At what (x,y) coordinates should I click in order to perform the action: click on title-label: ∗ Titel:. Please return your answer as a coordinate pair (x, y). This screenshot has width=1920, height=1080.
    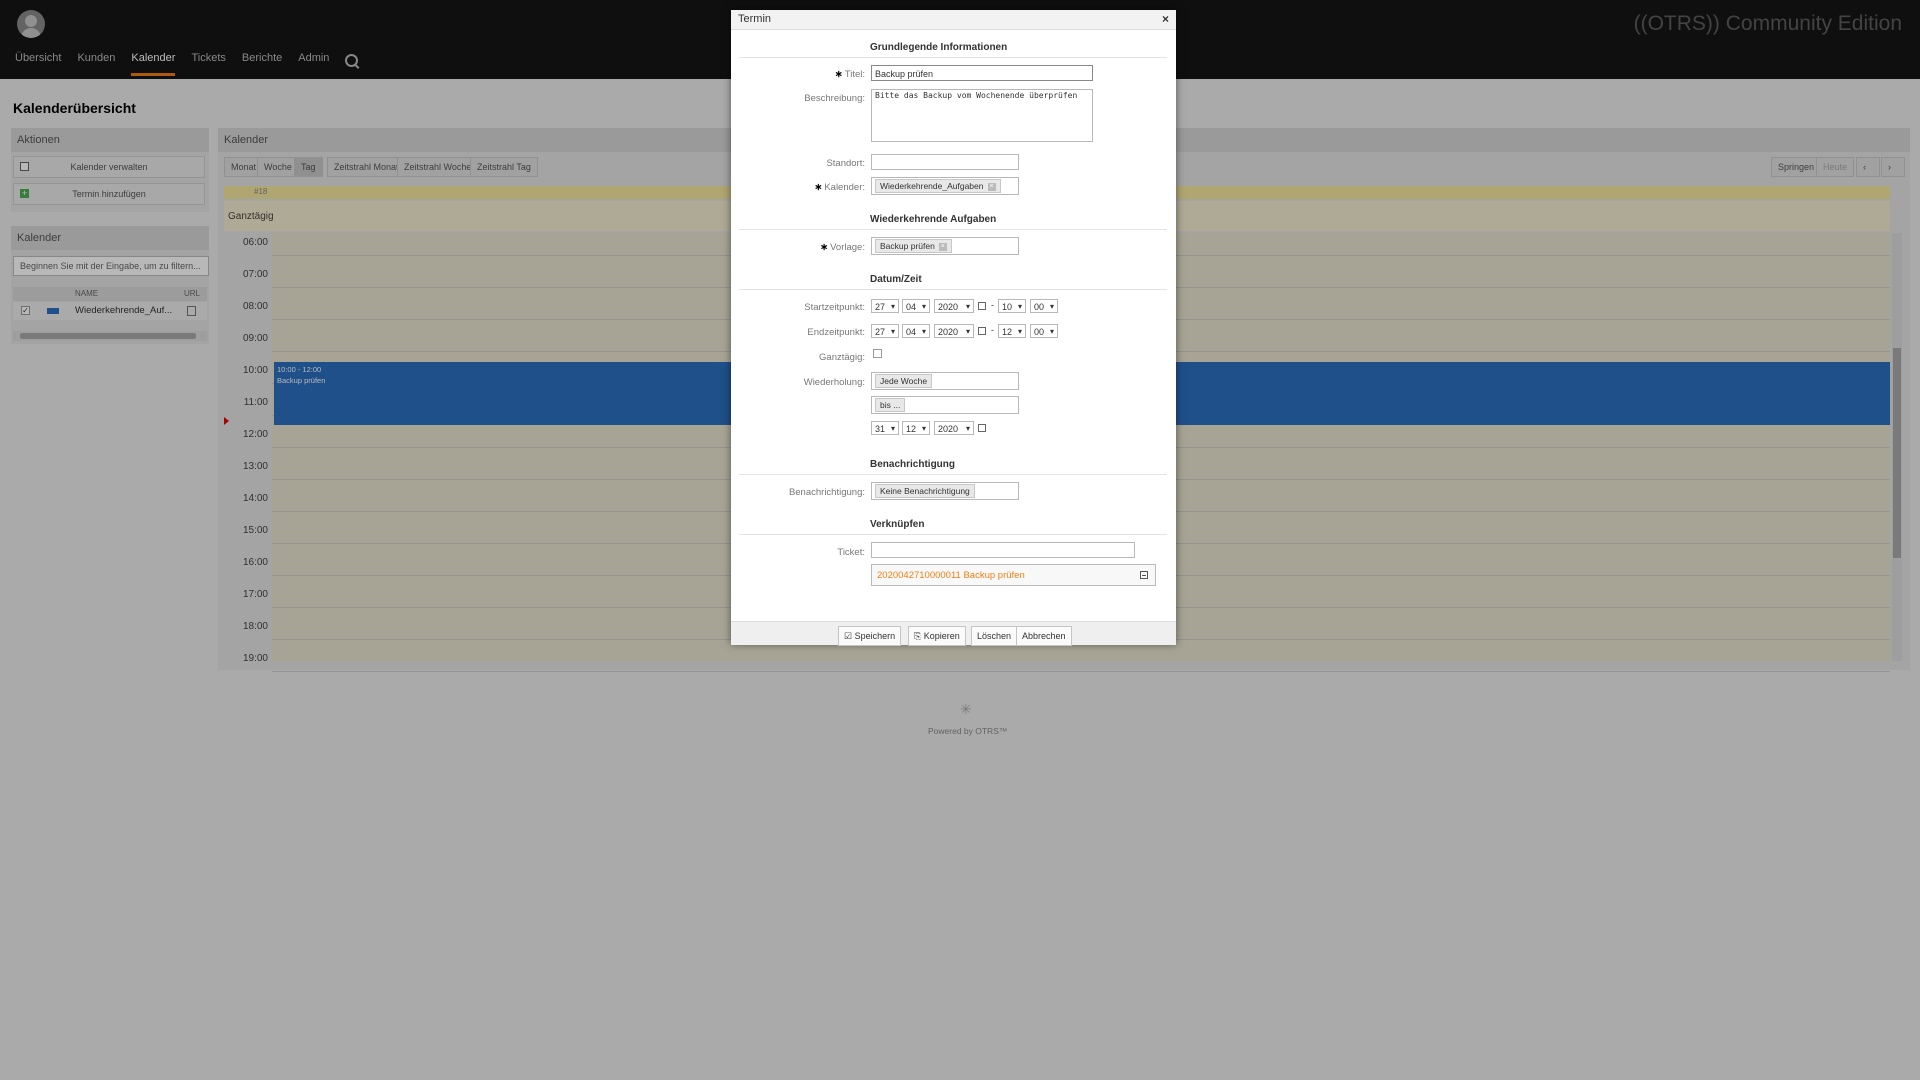
    Looking at the image, I should click on (849, 74).